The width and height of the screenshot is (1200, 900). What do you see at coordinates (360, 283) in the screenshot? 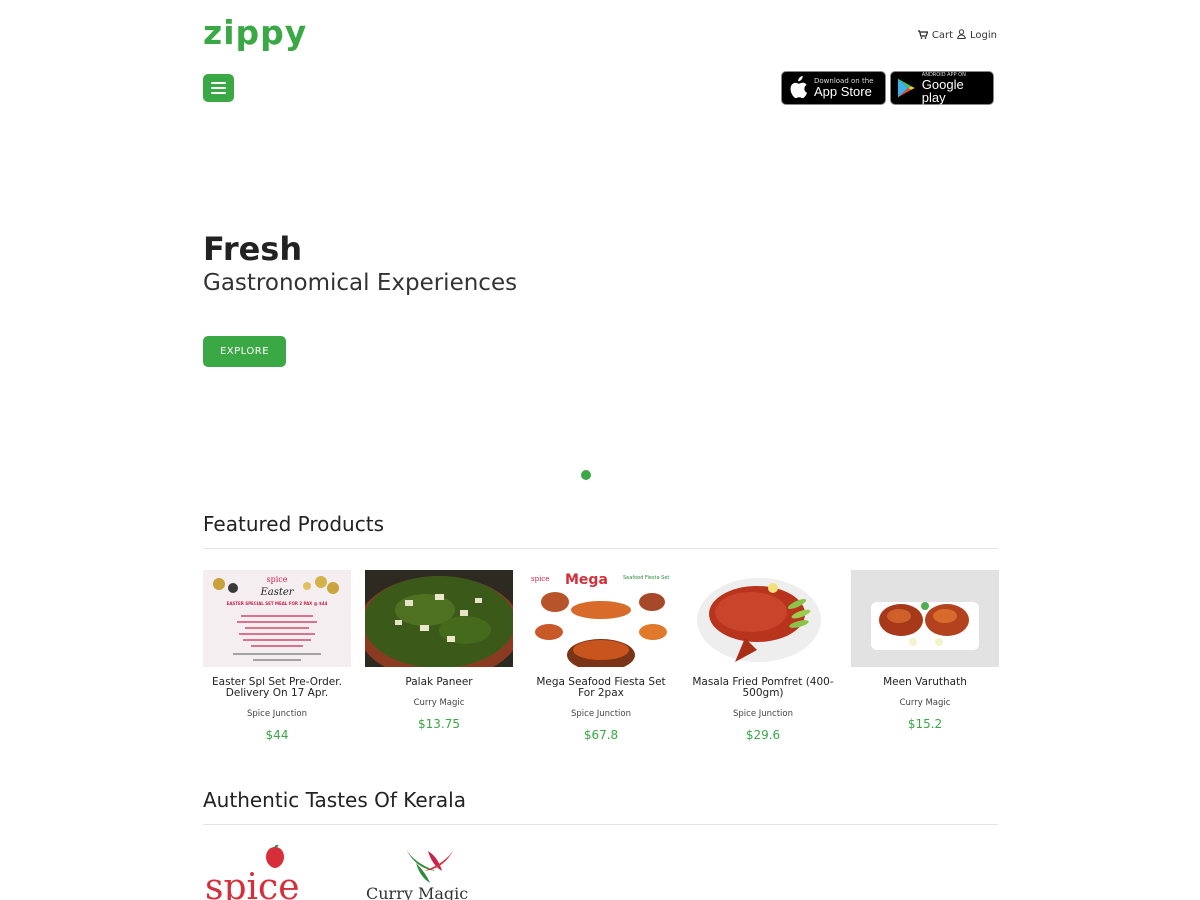
I see `hero-subtitle: Gastronomical Experiences` at bounding box center [360, 283].